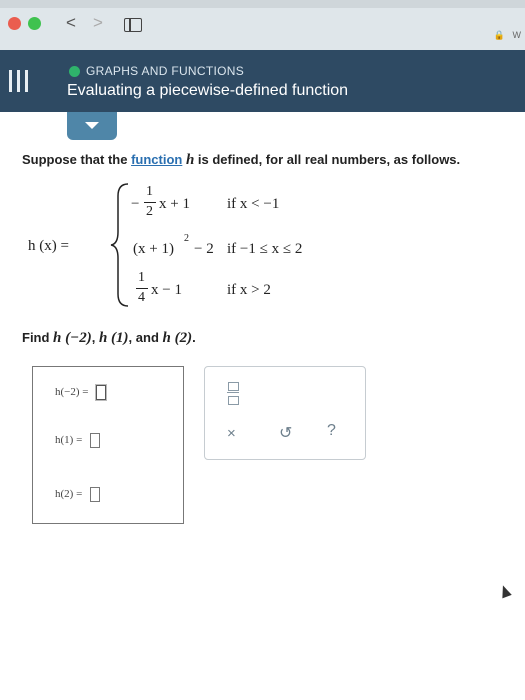  Describe the element at coordinates (14, 23) in the screenshot. I see `close-window-button` at that location.